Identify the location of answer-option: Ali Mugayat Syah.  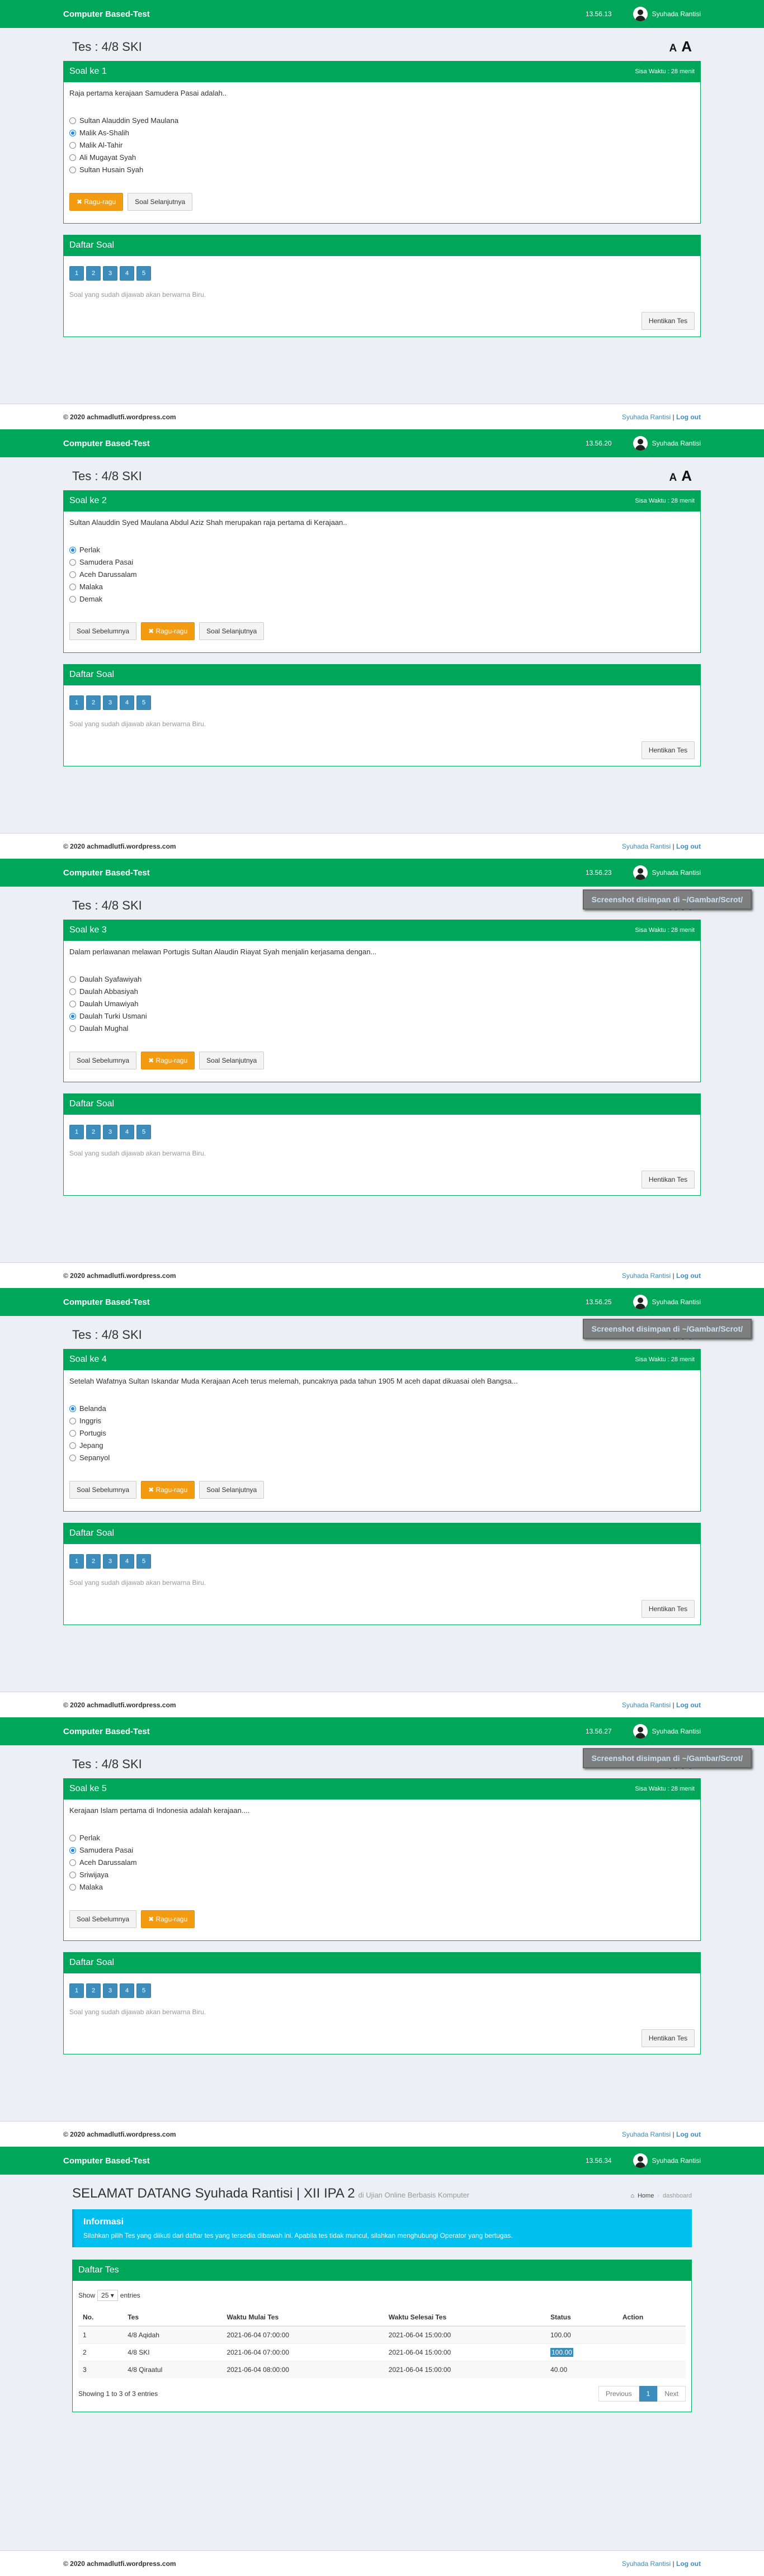
(382, 157).